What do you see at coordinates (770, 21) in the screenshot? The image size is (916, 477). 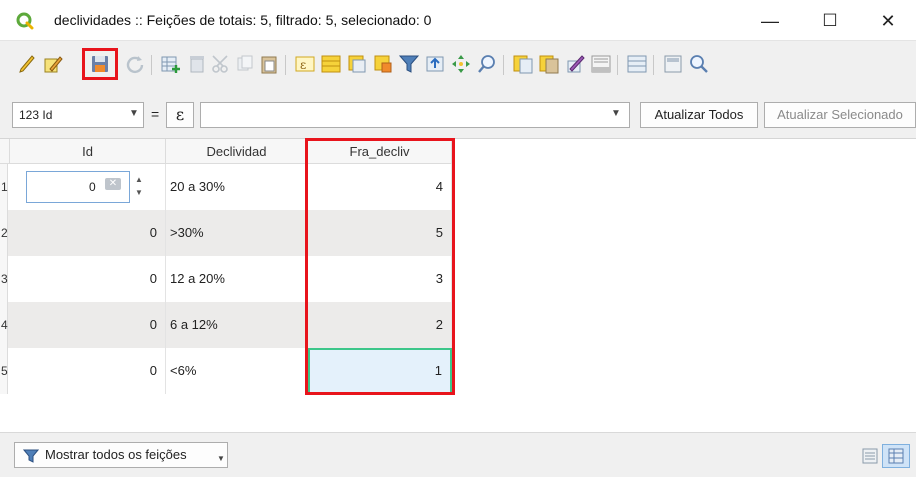 I see `minimize-button: —` at bounding box center [770, 21].